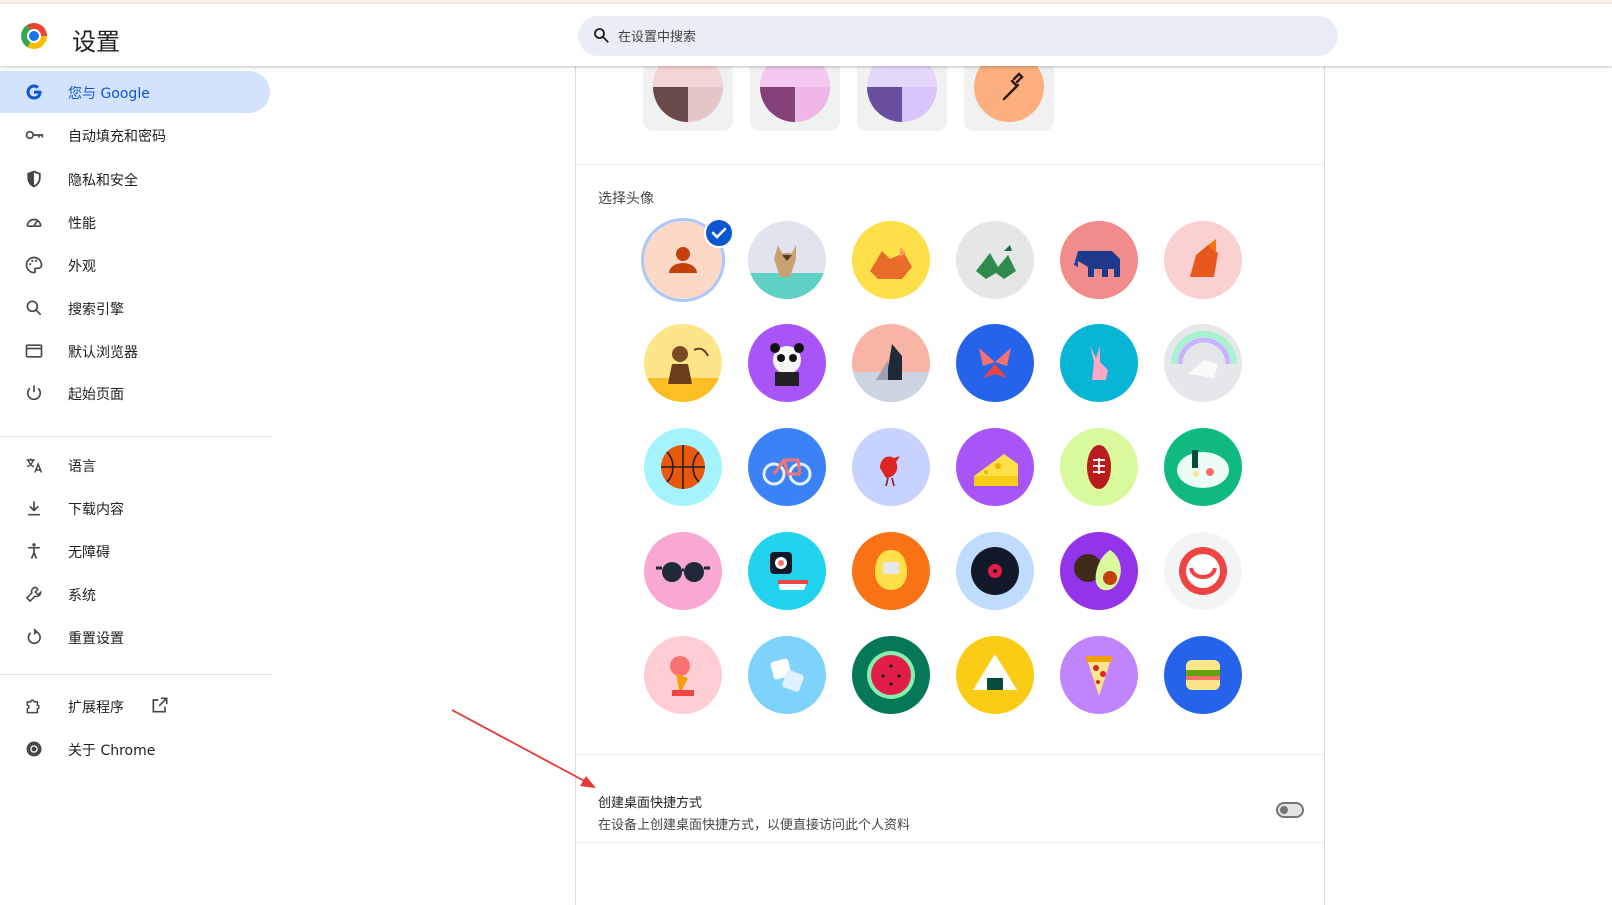 The width and height of the screenshot is (1612, 905). I want to click on accessibility-icon, so click(34, 551).